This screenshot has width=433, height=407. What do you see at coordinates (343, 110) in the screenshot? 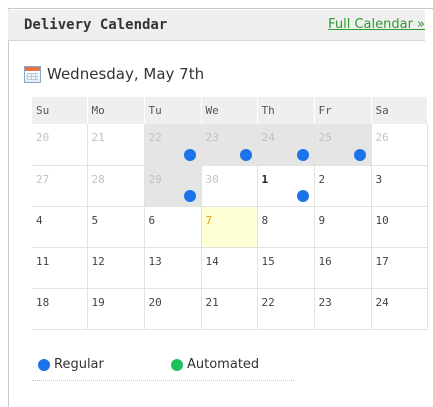
I see `weekday-header: Fr` at bounding box center [343, 110].